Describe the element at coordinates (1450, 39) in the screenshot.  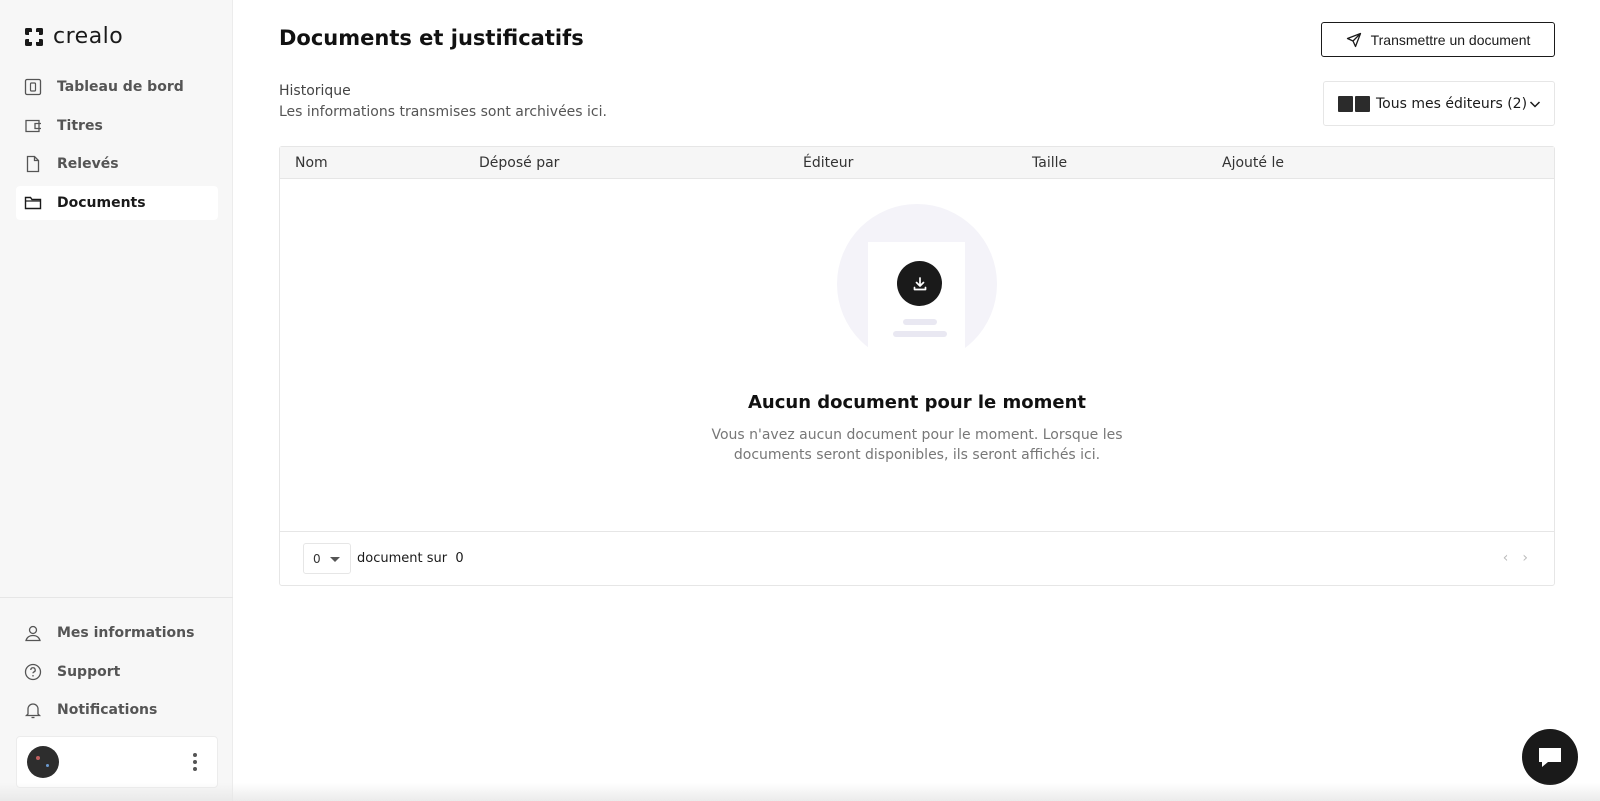
I see `transmit-document-label: Transmettre un document` at that location.